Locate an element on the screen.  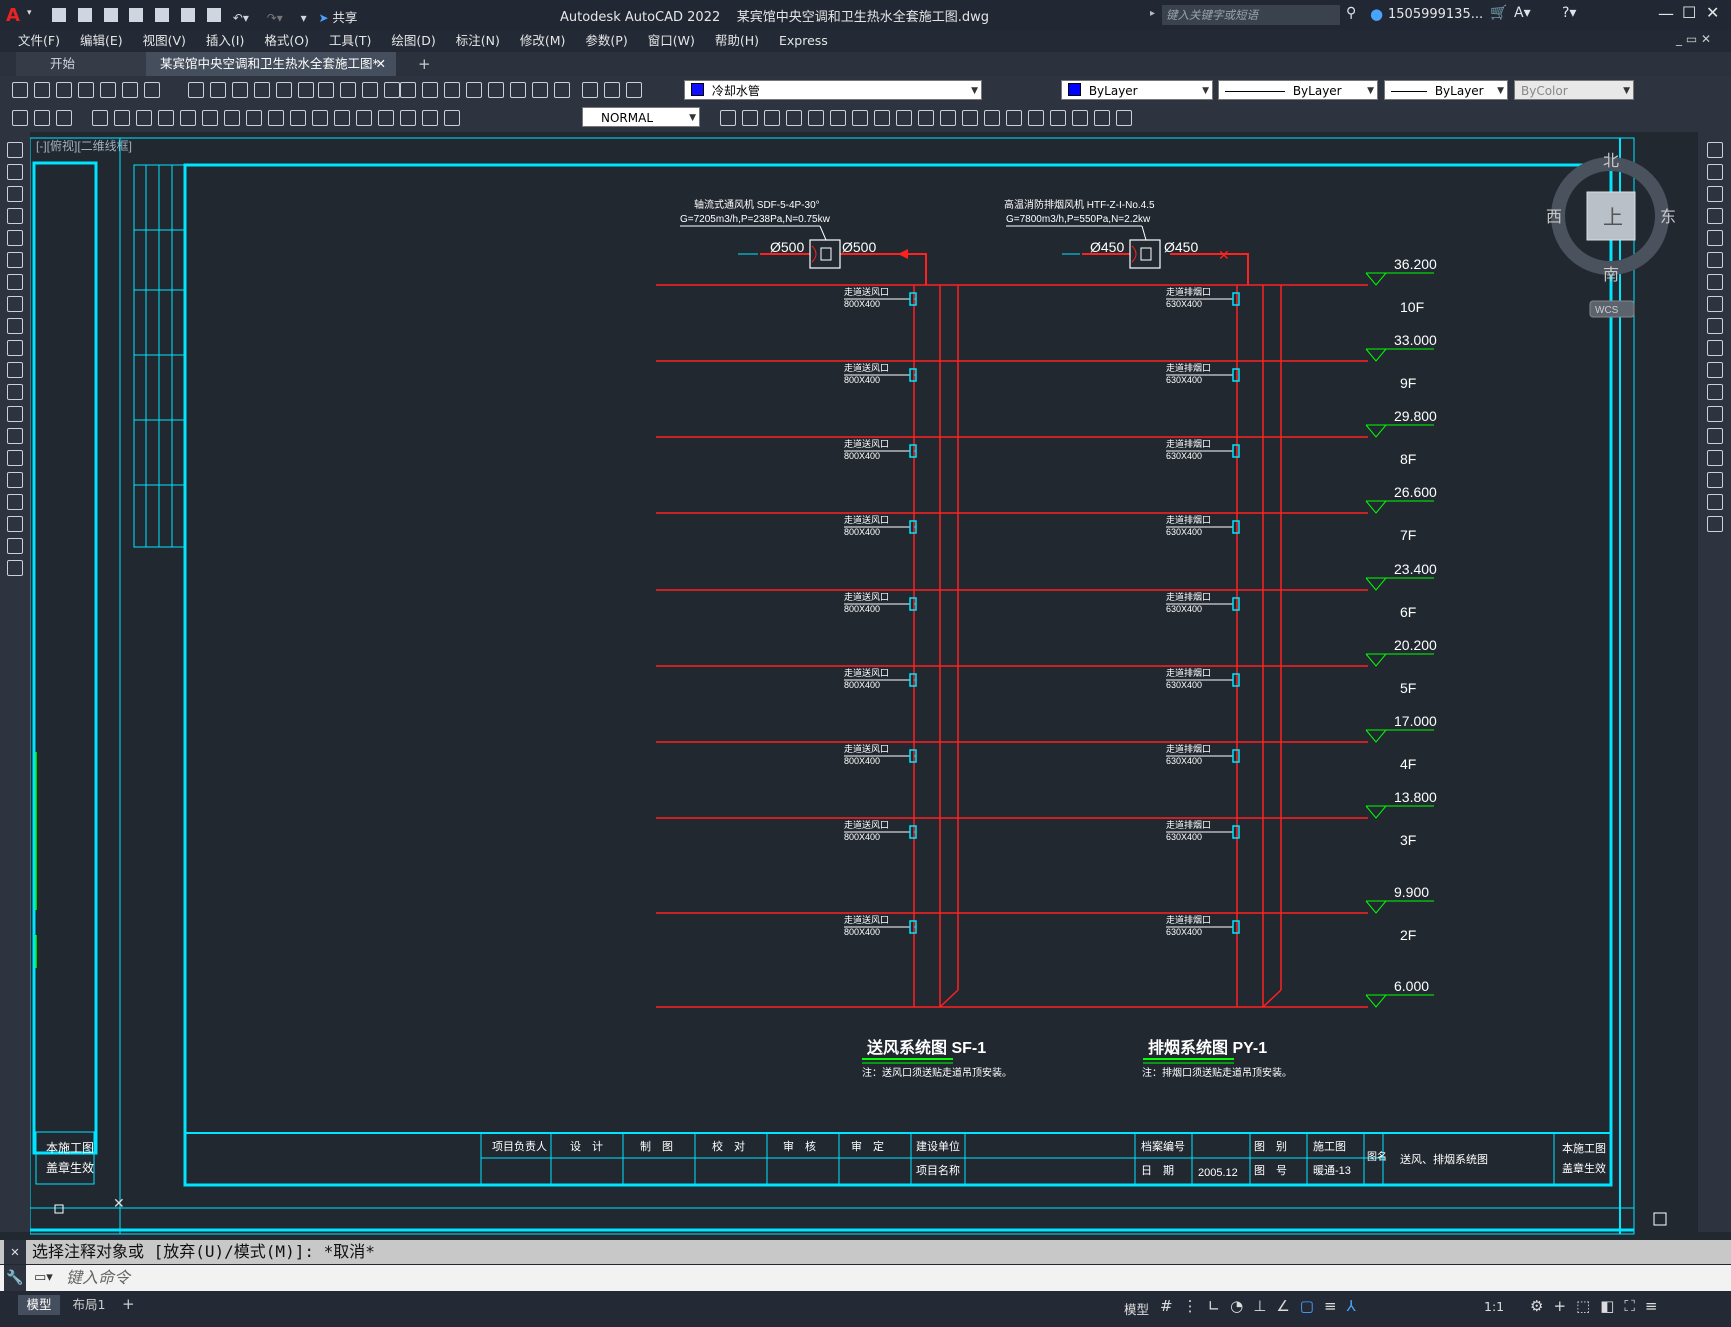
minimize-icon: — is located at coordinates (1666, 13).